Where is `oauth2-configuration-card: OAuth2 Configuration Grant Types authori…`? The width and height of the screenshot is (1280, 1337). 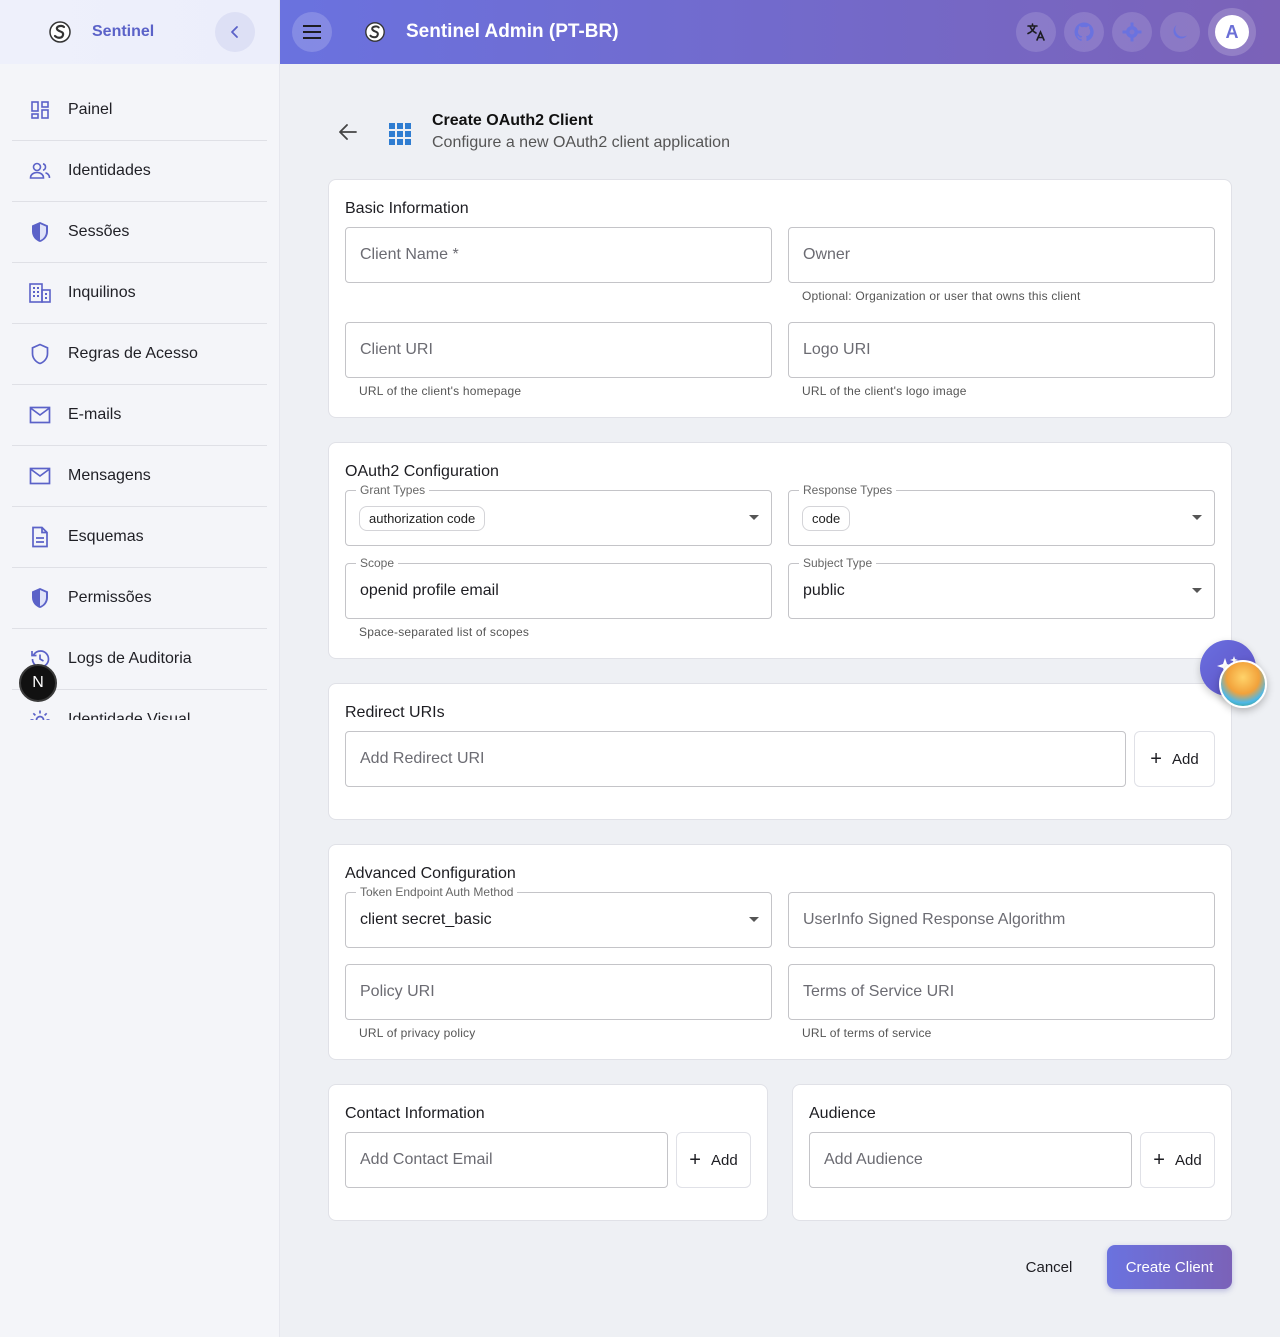 oauth2-configuration-card: OAuth2 Configuration Grant Types authori… is located at coordinates (780, 550).